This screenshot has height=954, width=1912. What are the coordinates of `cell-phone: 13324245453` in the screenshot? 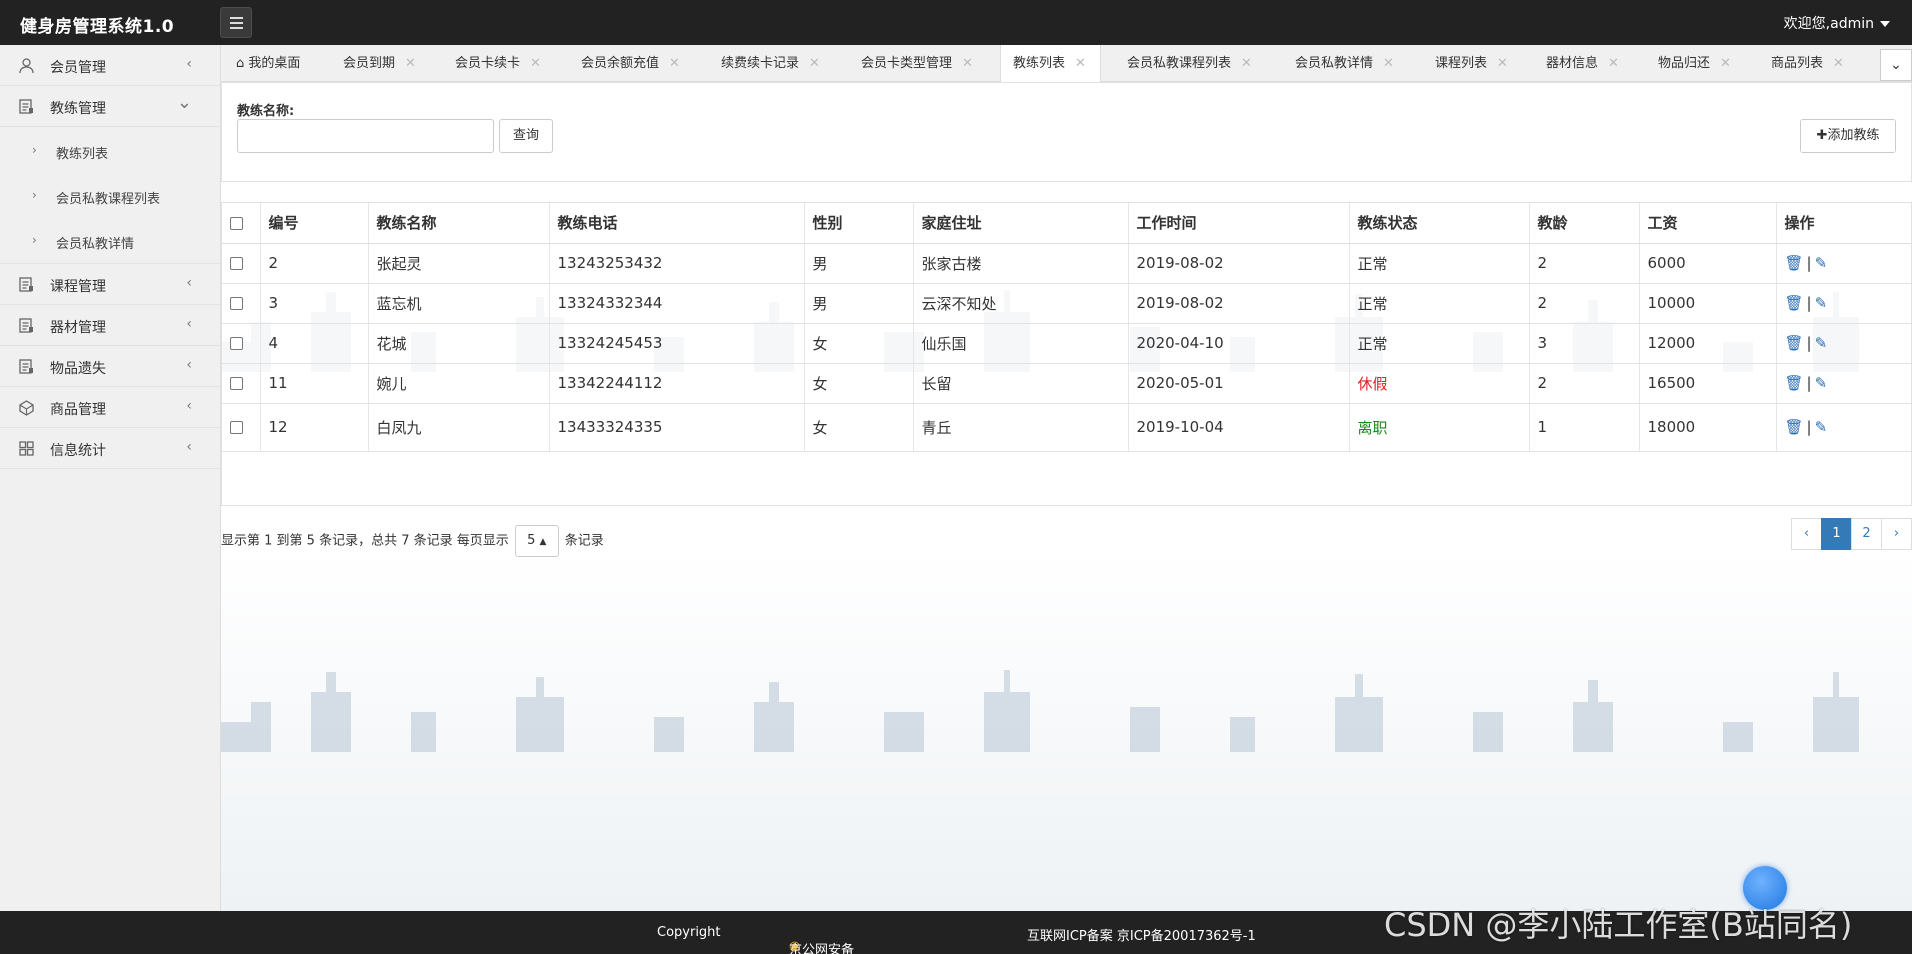 It's located at (677, 343).